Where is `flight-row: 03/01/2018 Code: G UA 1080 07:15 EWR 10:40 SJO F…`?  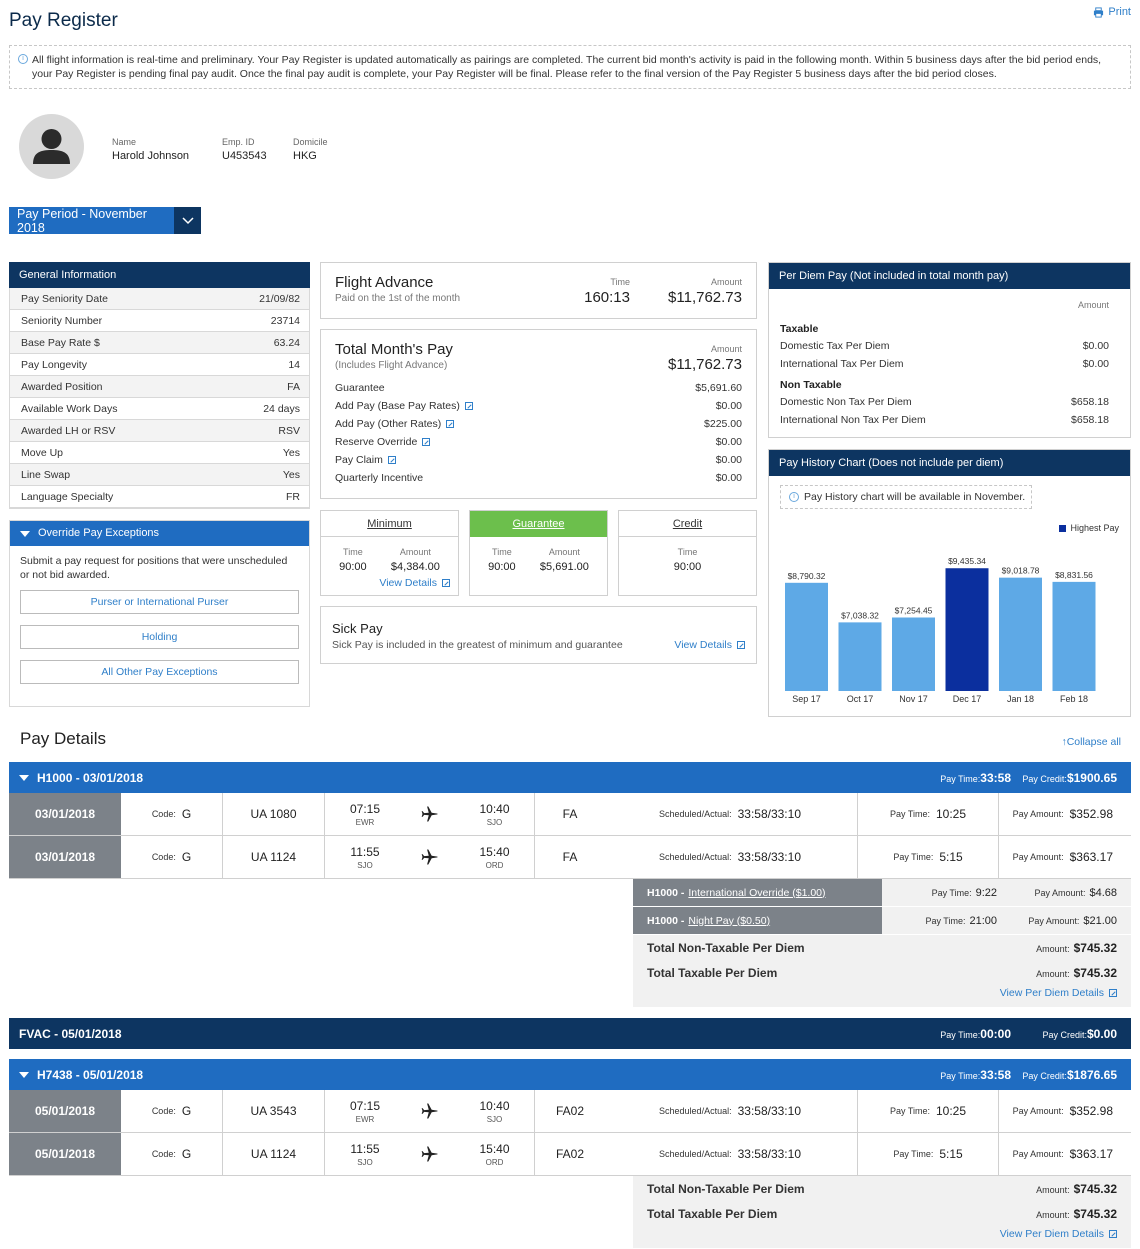 flight-row: 03/01/2018 Code: G UA 1080 07:15 EWR 10:40 SJO F… is located at coordinates (570, 814).